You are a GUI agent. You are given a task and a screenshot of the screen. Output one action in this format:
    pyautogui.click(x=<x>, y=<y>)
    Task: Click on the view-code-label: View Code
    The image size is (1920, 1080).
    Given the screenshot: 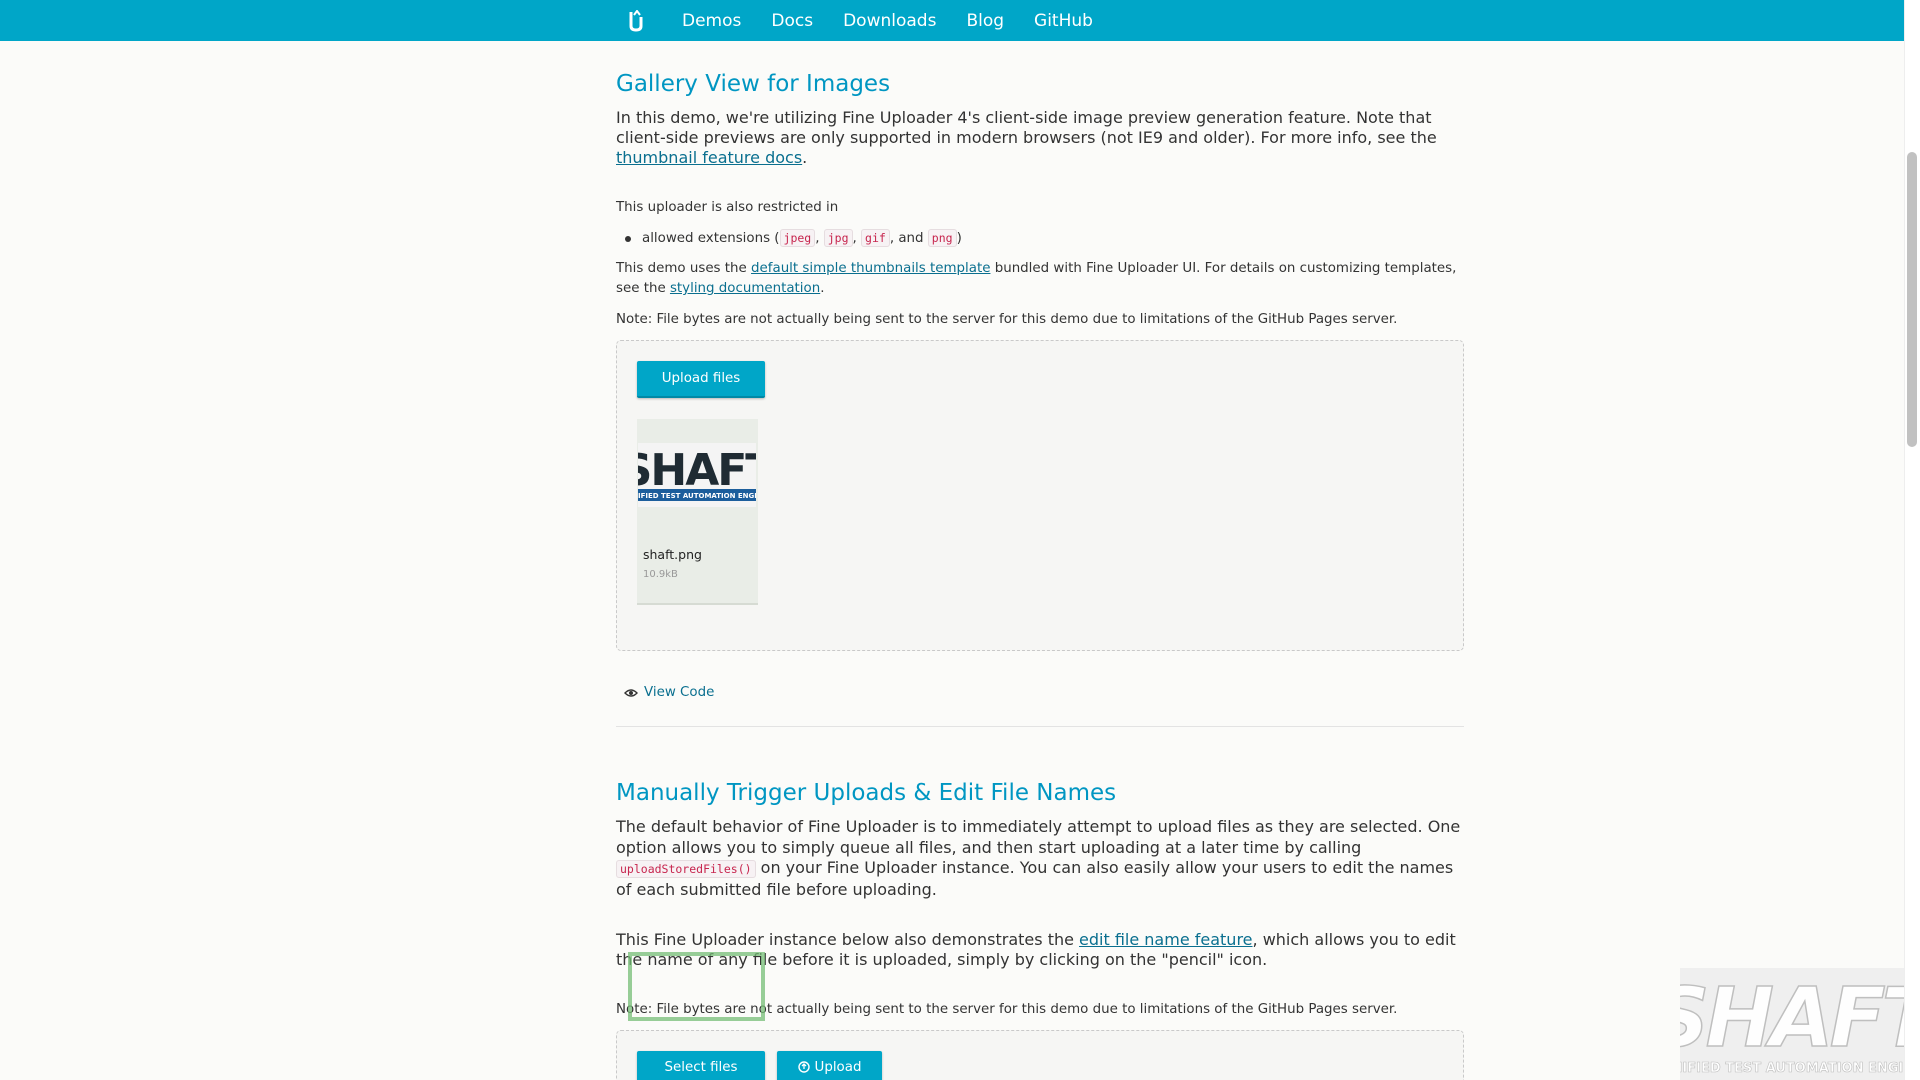 What is the action you would take?
    pyautogui.click(x=679, y=692)
    